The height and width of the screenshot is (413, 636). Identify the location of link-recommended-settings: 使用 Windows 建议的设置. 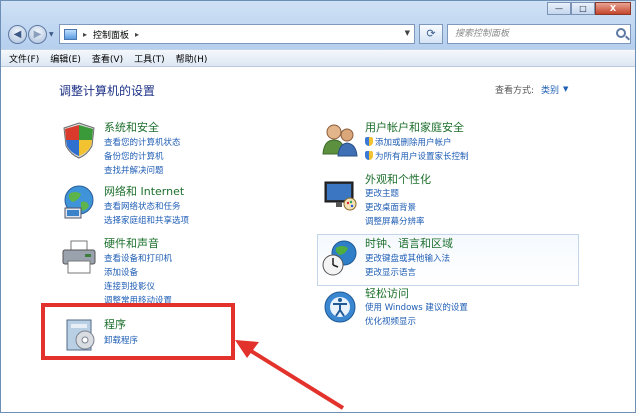
(416, 307).